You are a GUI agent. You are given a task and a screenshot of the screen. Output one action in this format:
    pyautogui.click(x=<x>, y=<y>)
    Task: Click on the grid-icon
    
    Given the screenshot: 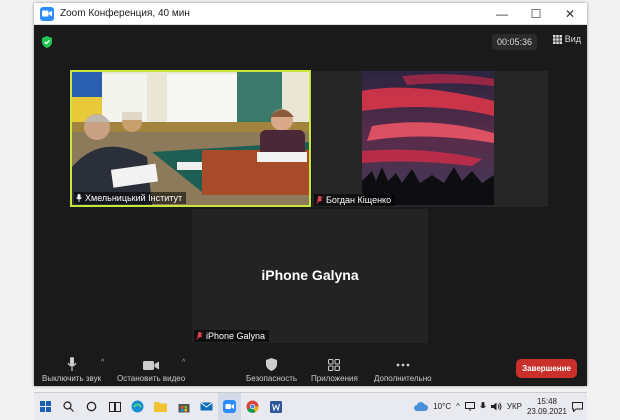 What is the action you would take?
    pyautogui.click(x=557, y=39)
    